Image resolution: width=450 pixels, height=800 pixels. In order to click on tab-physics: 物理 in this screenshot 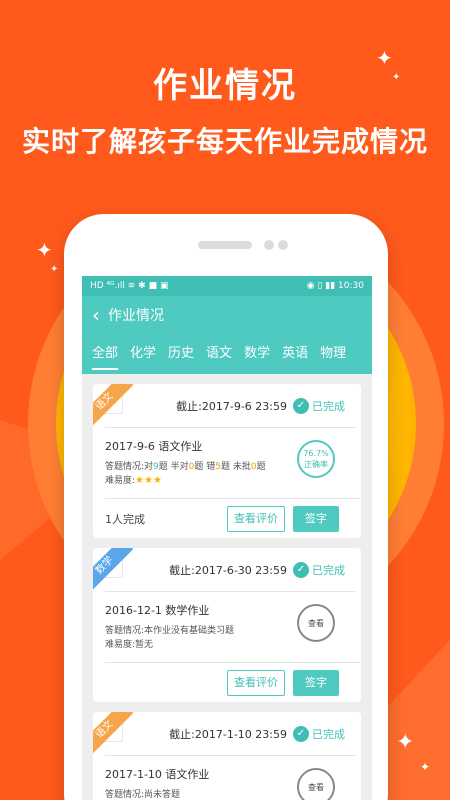, I will do `click(333, 354)`.